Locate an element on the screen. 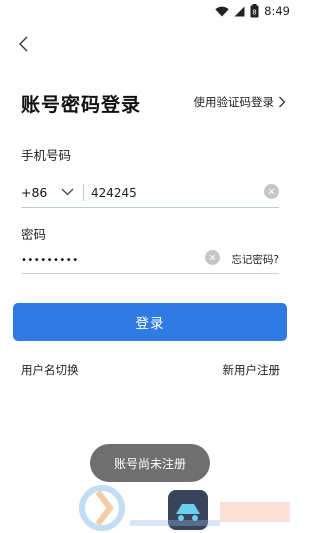 This screenshot has height=533, width=320. chevron-down-icon is located at coordinates (67, 192).